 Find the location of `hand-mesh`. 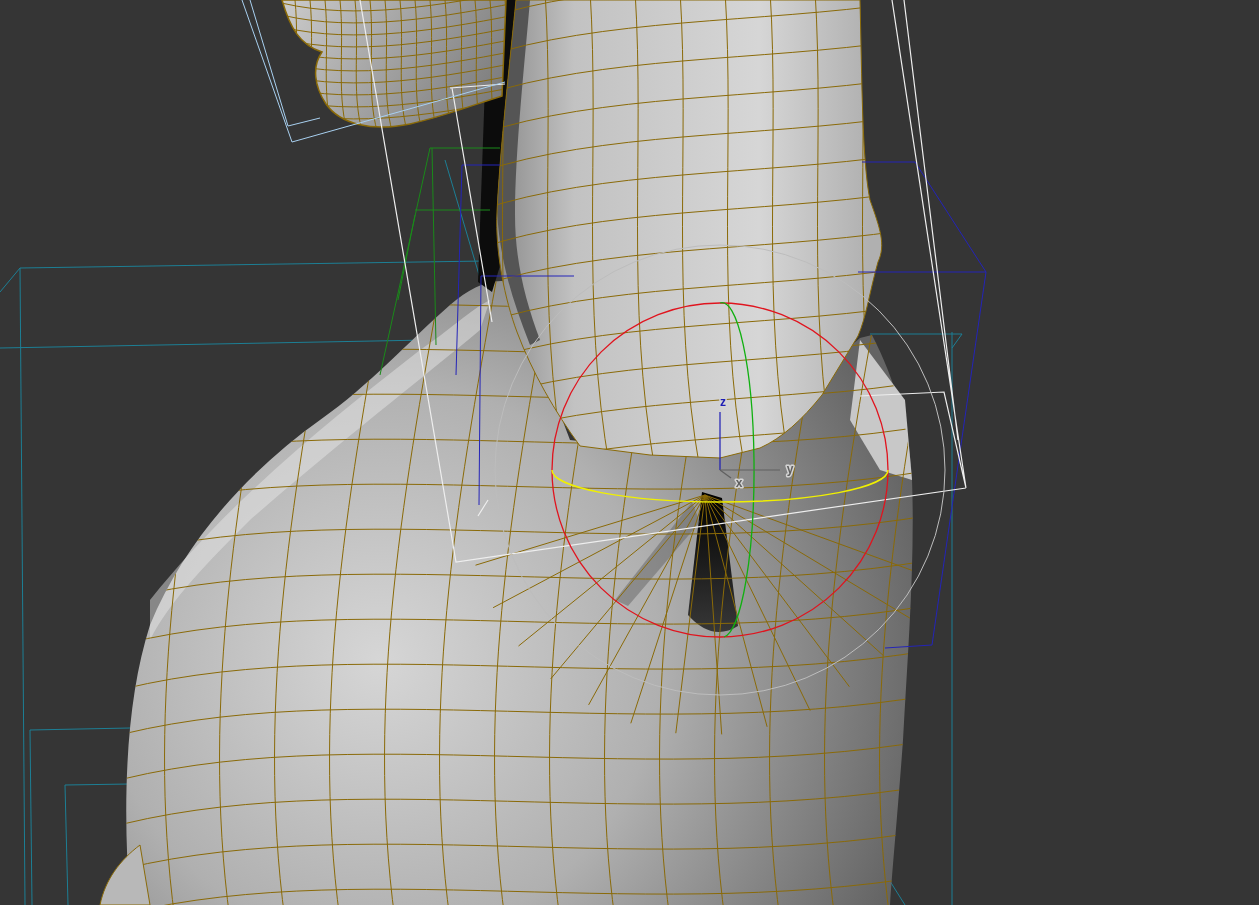

hand-mesh is located at coordinates (125, 874).